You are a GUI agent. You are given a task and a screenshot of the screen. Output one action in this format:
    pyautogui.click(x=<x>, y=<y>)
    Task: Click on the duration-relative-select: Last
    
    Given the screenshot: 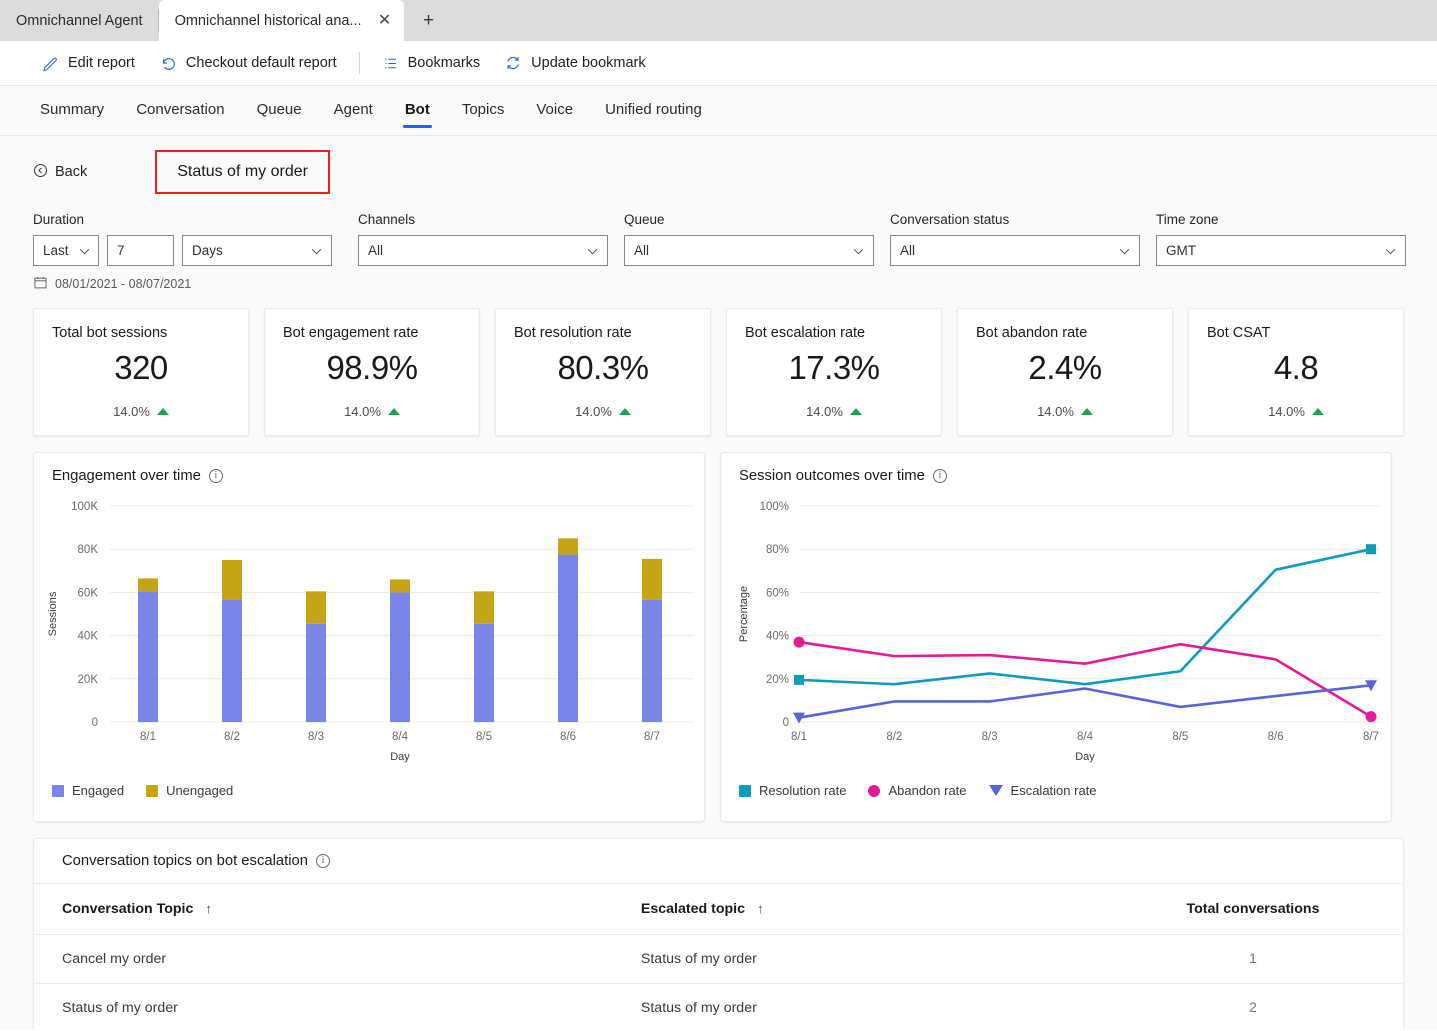 What is the action you would take?
    pyautogui.click(x=66, y=250)
    